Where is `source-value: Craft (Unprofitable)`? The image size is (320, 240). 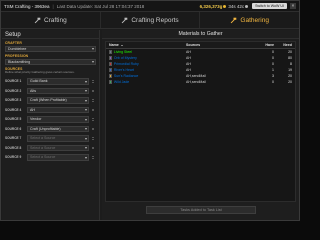
source-value: Craft (Unprofitable) is located at coordinates (45, 128).